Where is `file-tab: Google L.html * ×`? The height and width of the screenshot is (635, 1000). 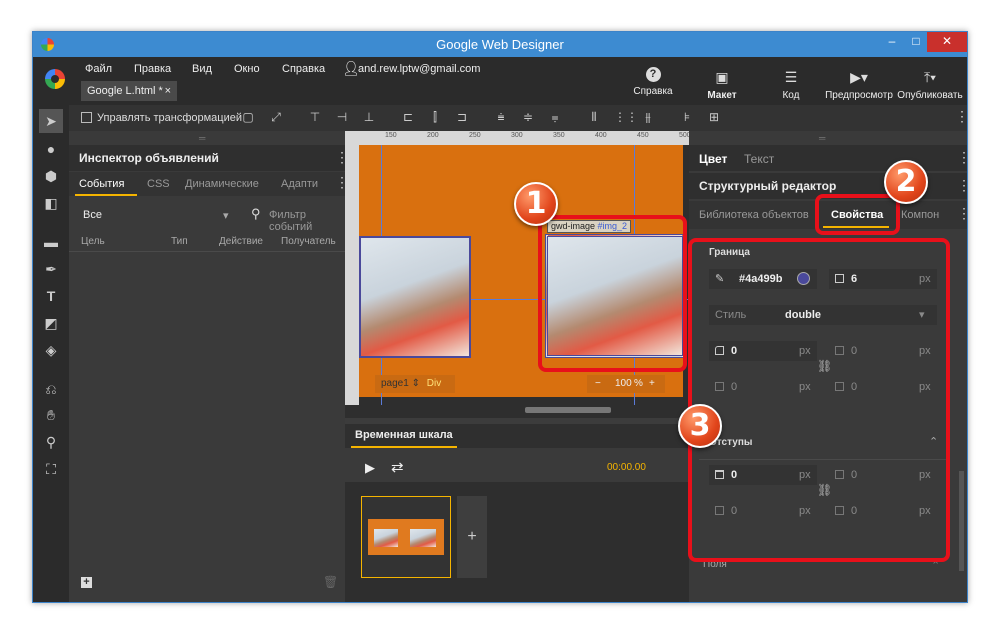
file-tab: Google L.html * × is located at coordinates (129, 91).